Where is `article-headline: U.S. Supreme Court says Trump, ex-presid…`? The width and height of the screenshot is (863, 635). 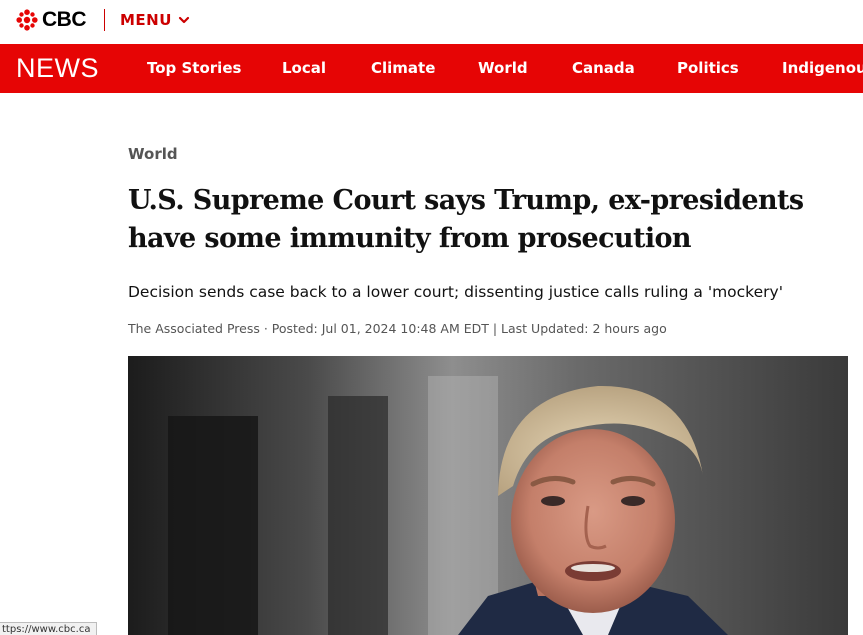
article-headline: U.S. Supreme Court says Trump, ex-presid… is located at coordinates (466, 219).